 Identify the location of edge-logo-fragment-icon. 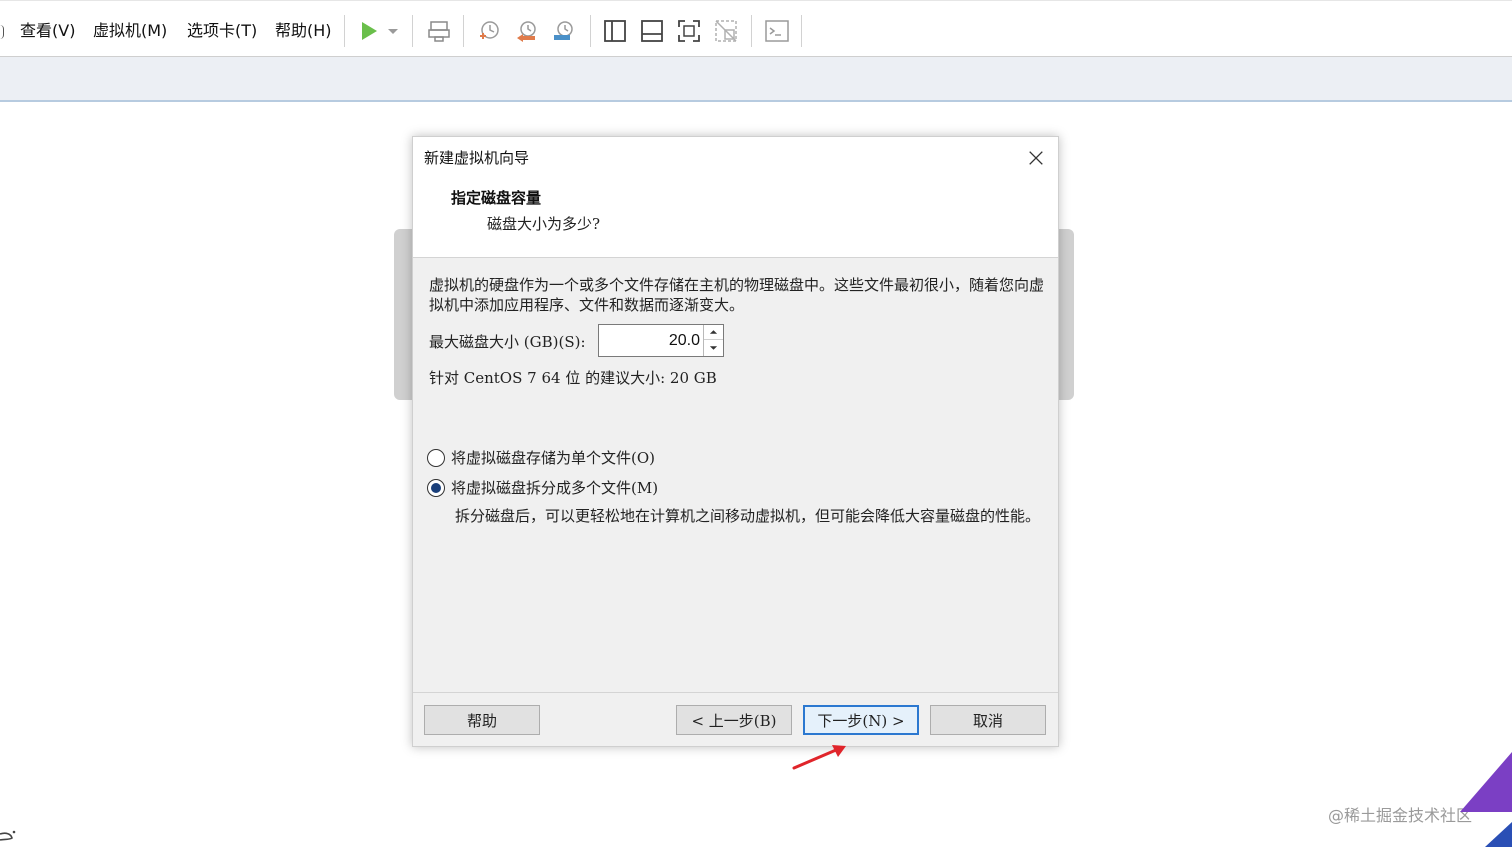
(8, 835).